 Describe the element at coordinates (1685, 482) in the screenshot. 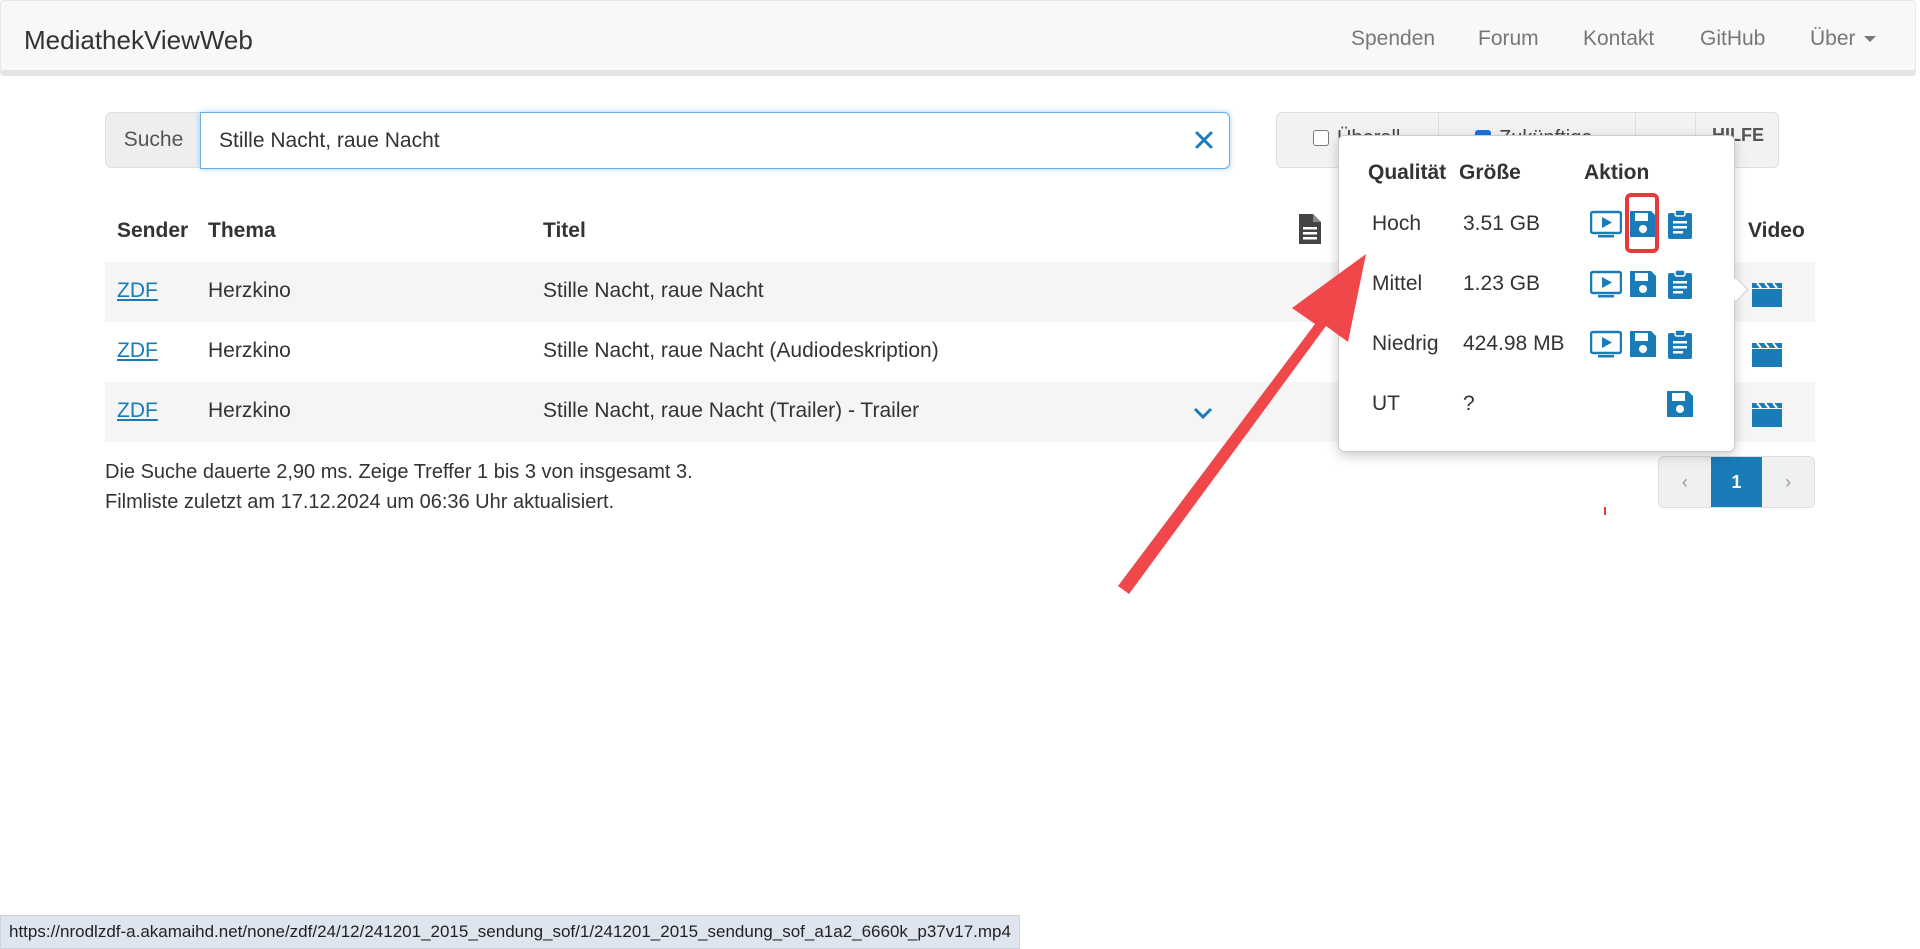

I see `pagination-prev-button: ‹` at that location.